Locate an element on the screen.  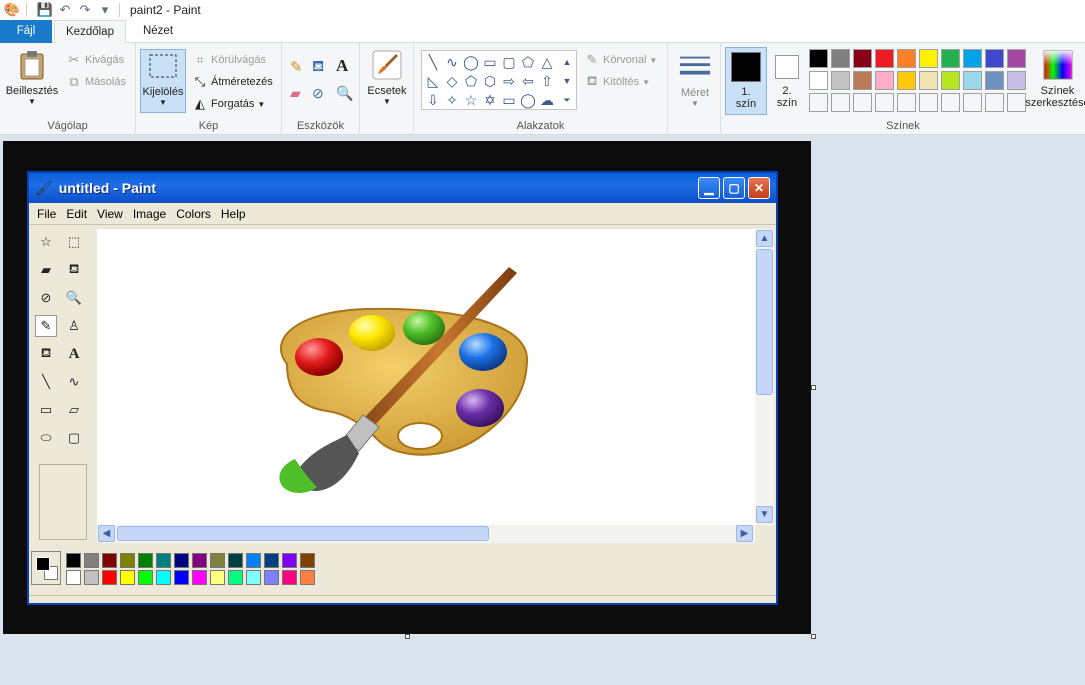
edit-colors-button: Színek szerkesztése is located at coordinates (1055, 79).